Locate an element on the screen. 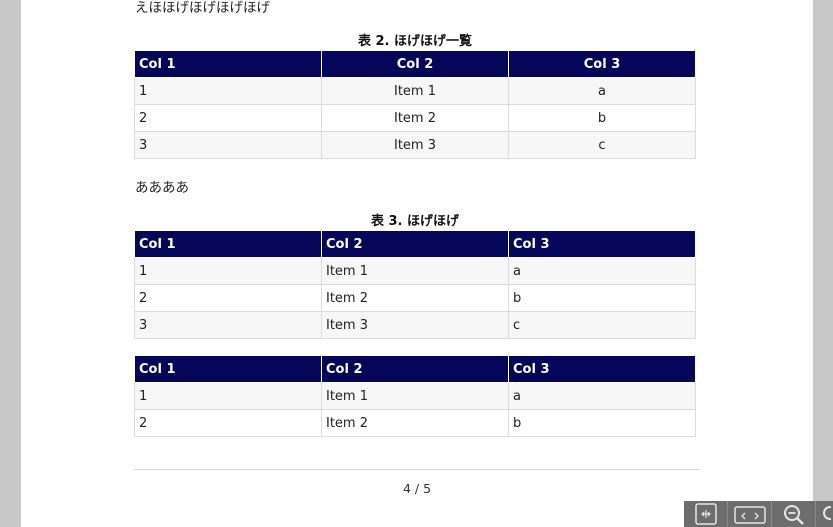 The image size is (833, 527). footer-divider is located at coordinates (417, 469).